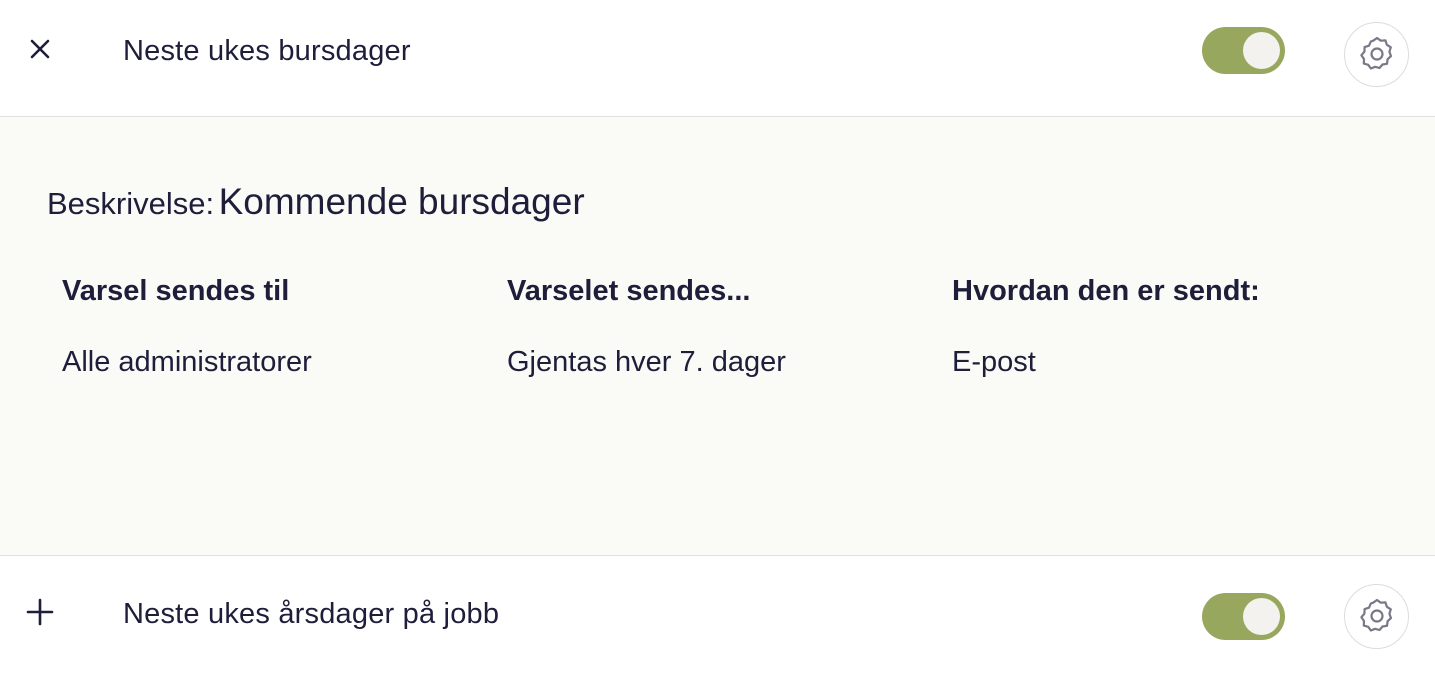  Describe the element at coordinates (40, 49) in the screenshot. I see `close-icon` at that location.